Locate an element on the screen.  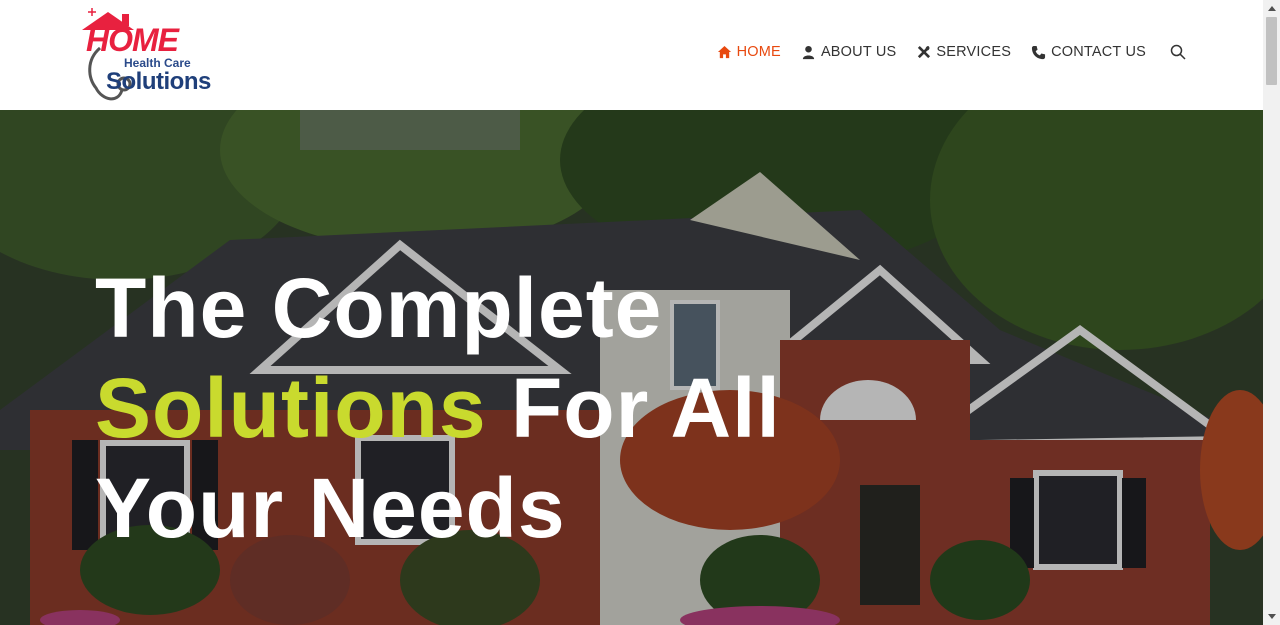
nav-item-label: ABOUT US is located at coordinates (858, 52).